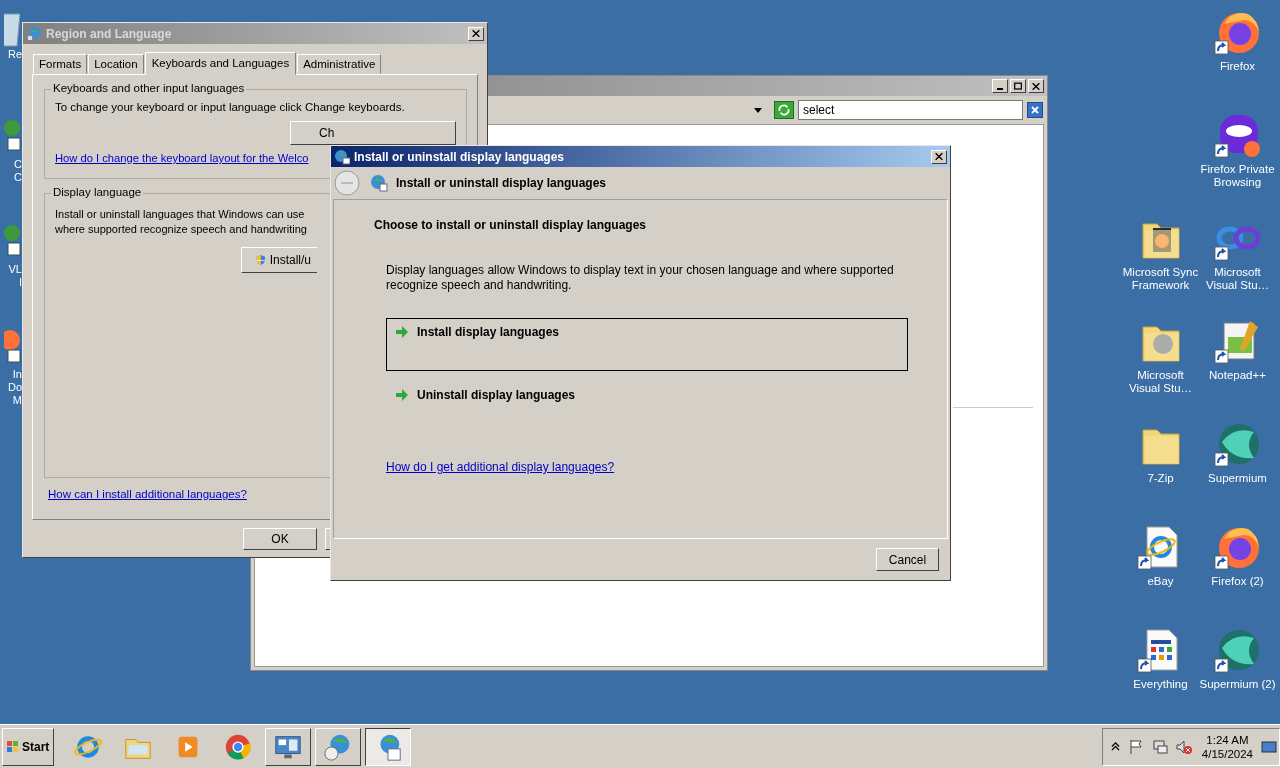 The width and height of the screenshot is (1280, 768). I want to click on icon-label: eBay, so click(1160, 581).